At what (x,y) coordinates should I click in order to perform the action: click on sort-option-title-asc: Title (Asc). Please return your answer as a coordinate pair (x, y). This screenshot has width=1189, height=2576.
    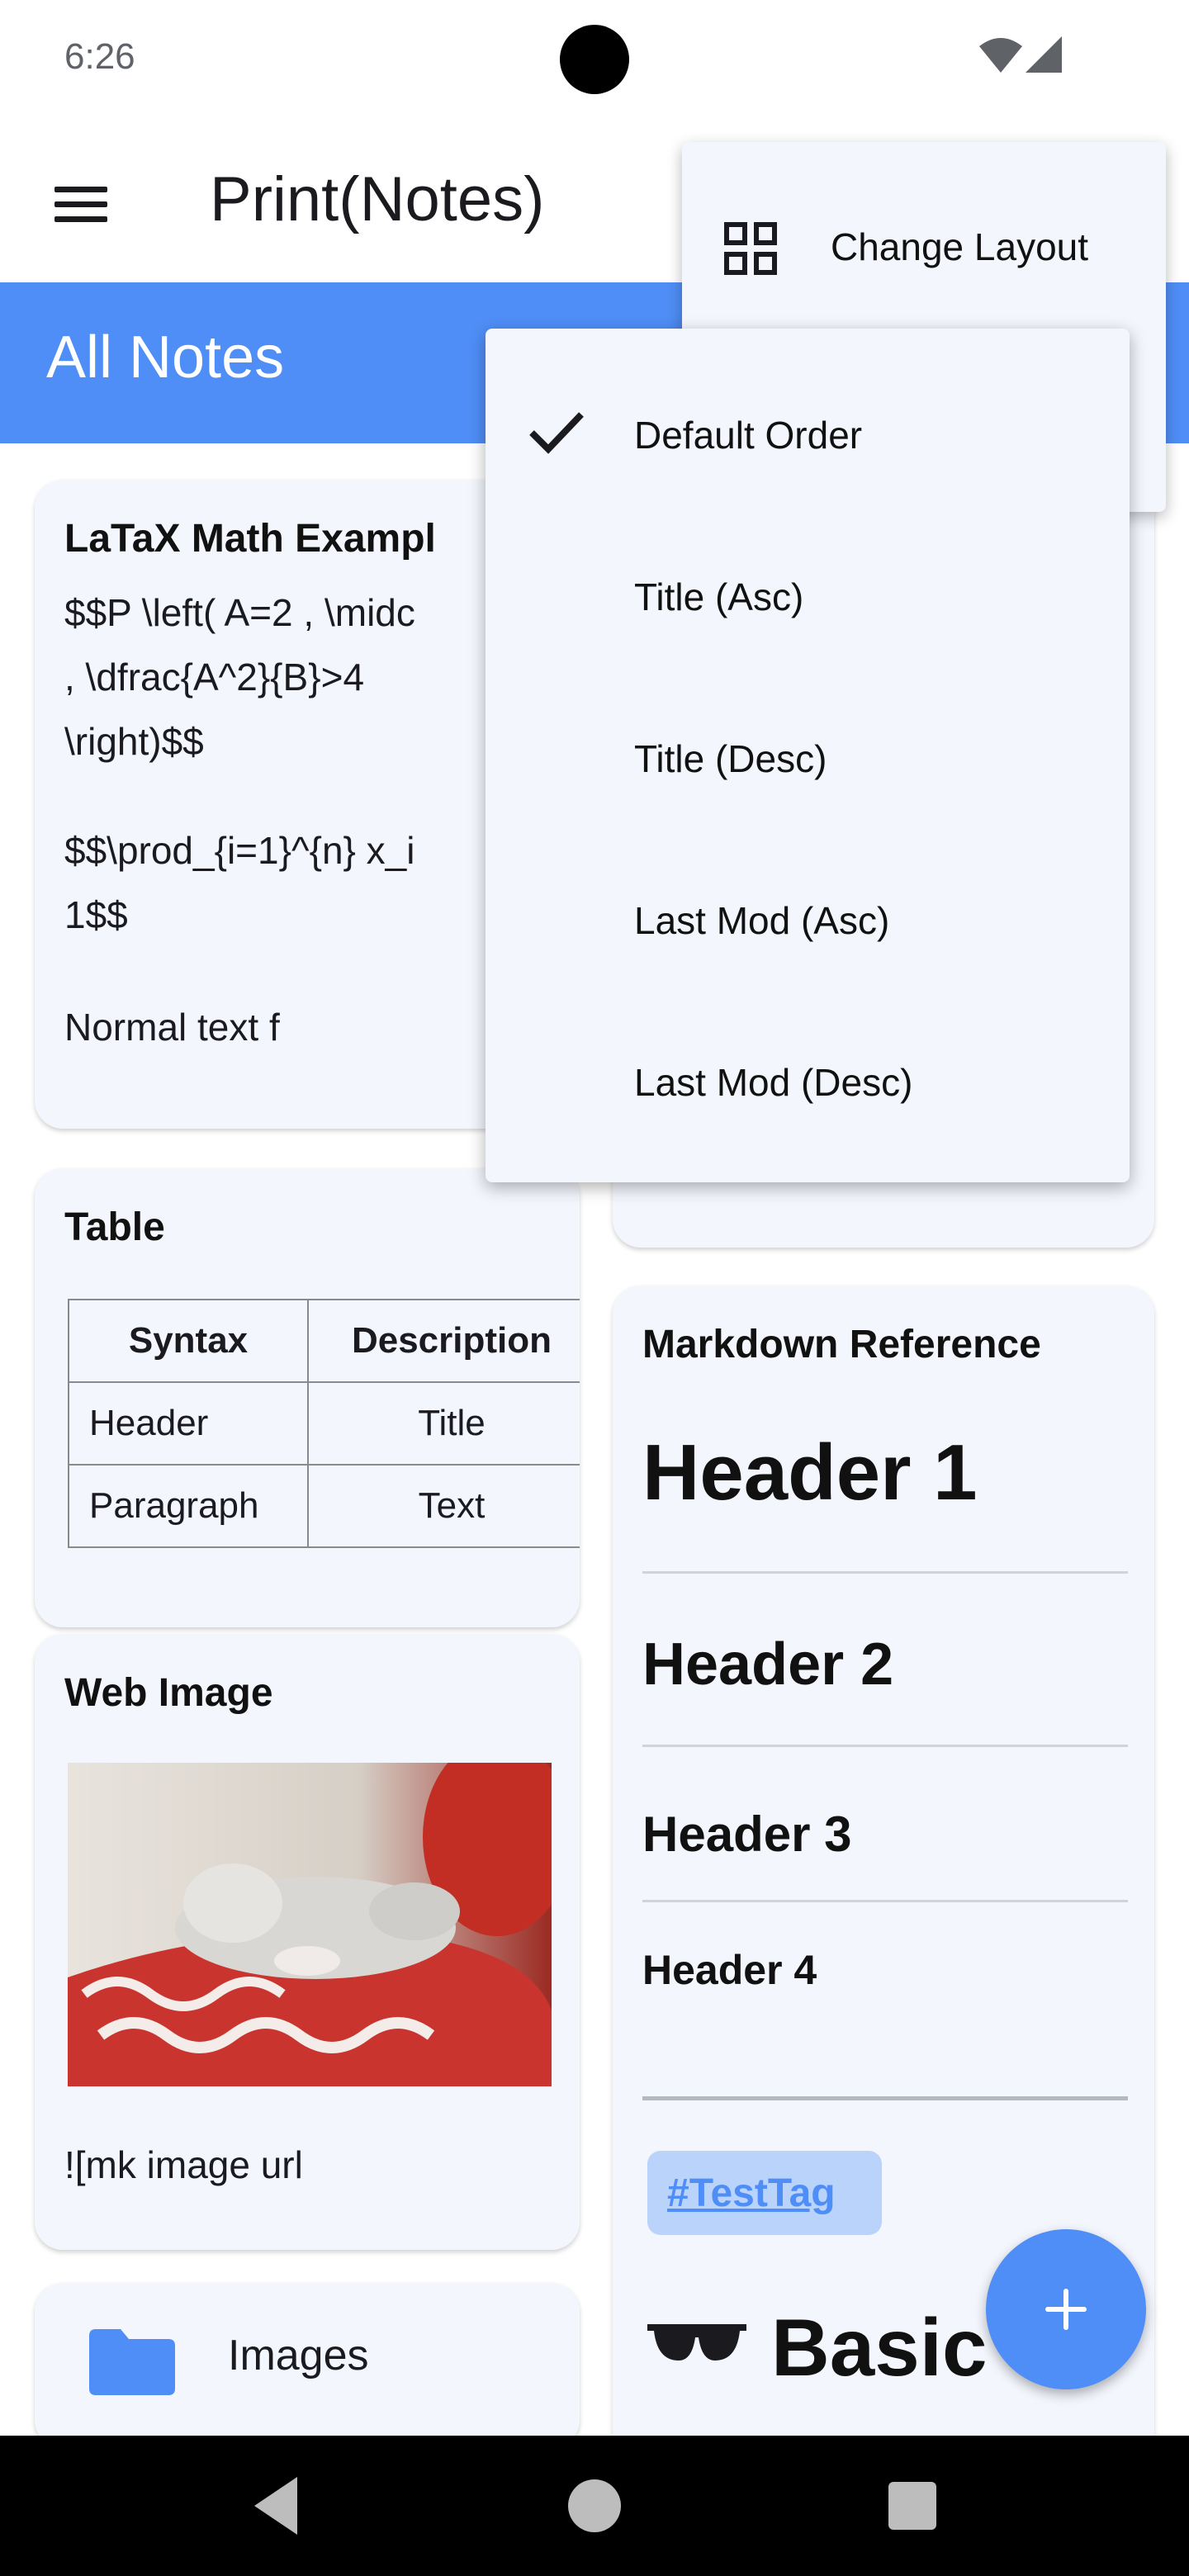
    Looking at the image, I should click on (808, 594).